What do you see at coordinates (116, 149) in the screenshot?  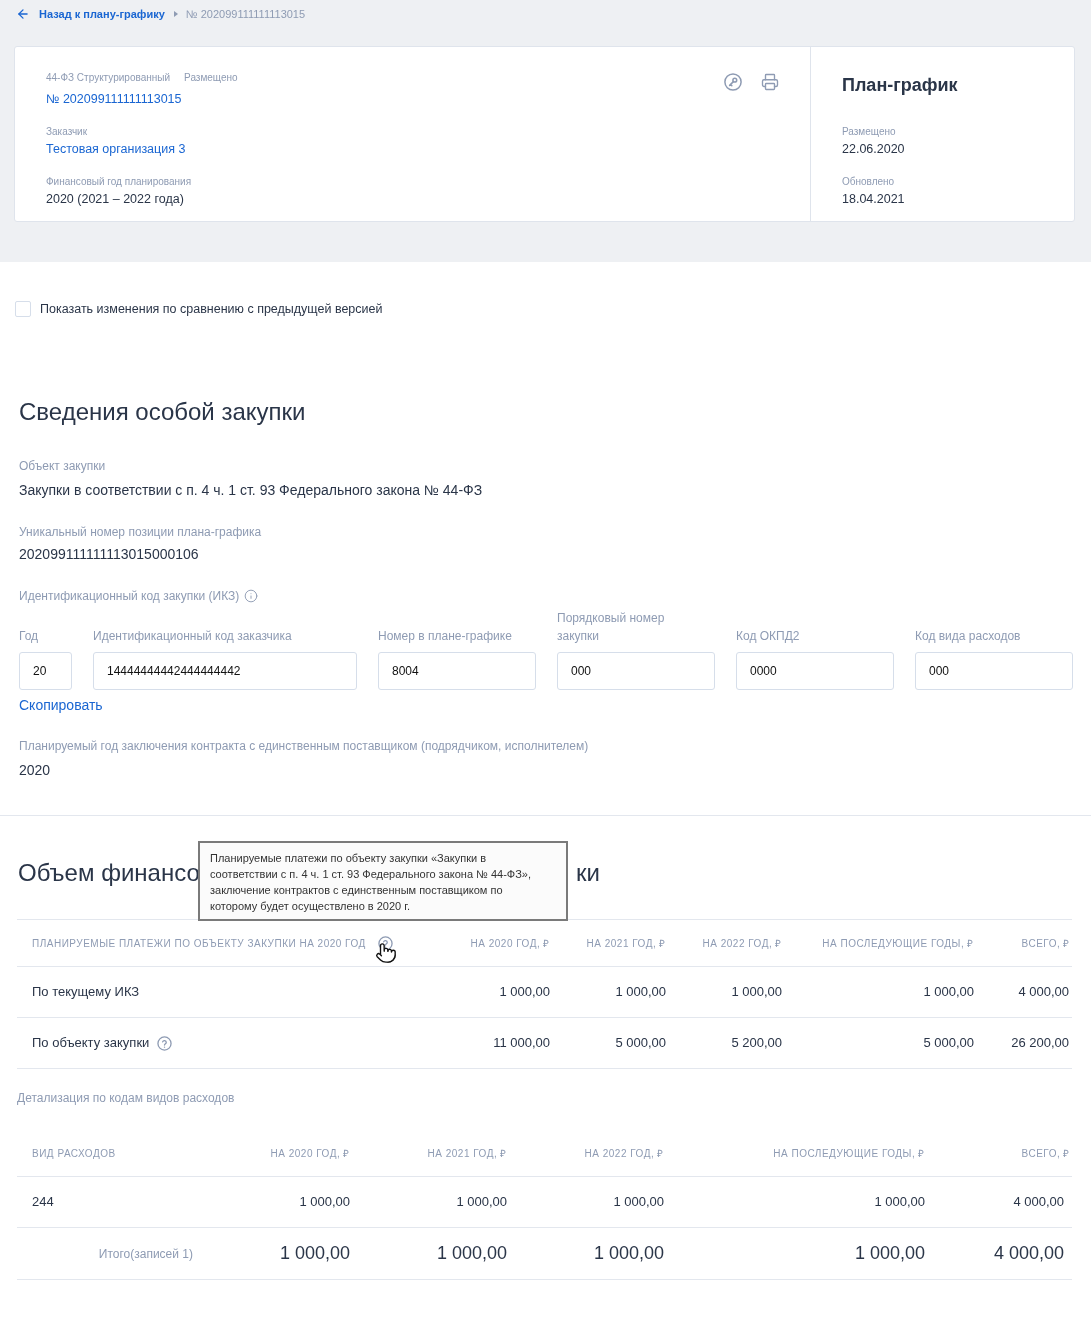 I see `customer-link: Тестовая организация 3` at bounding box center [116, 149].